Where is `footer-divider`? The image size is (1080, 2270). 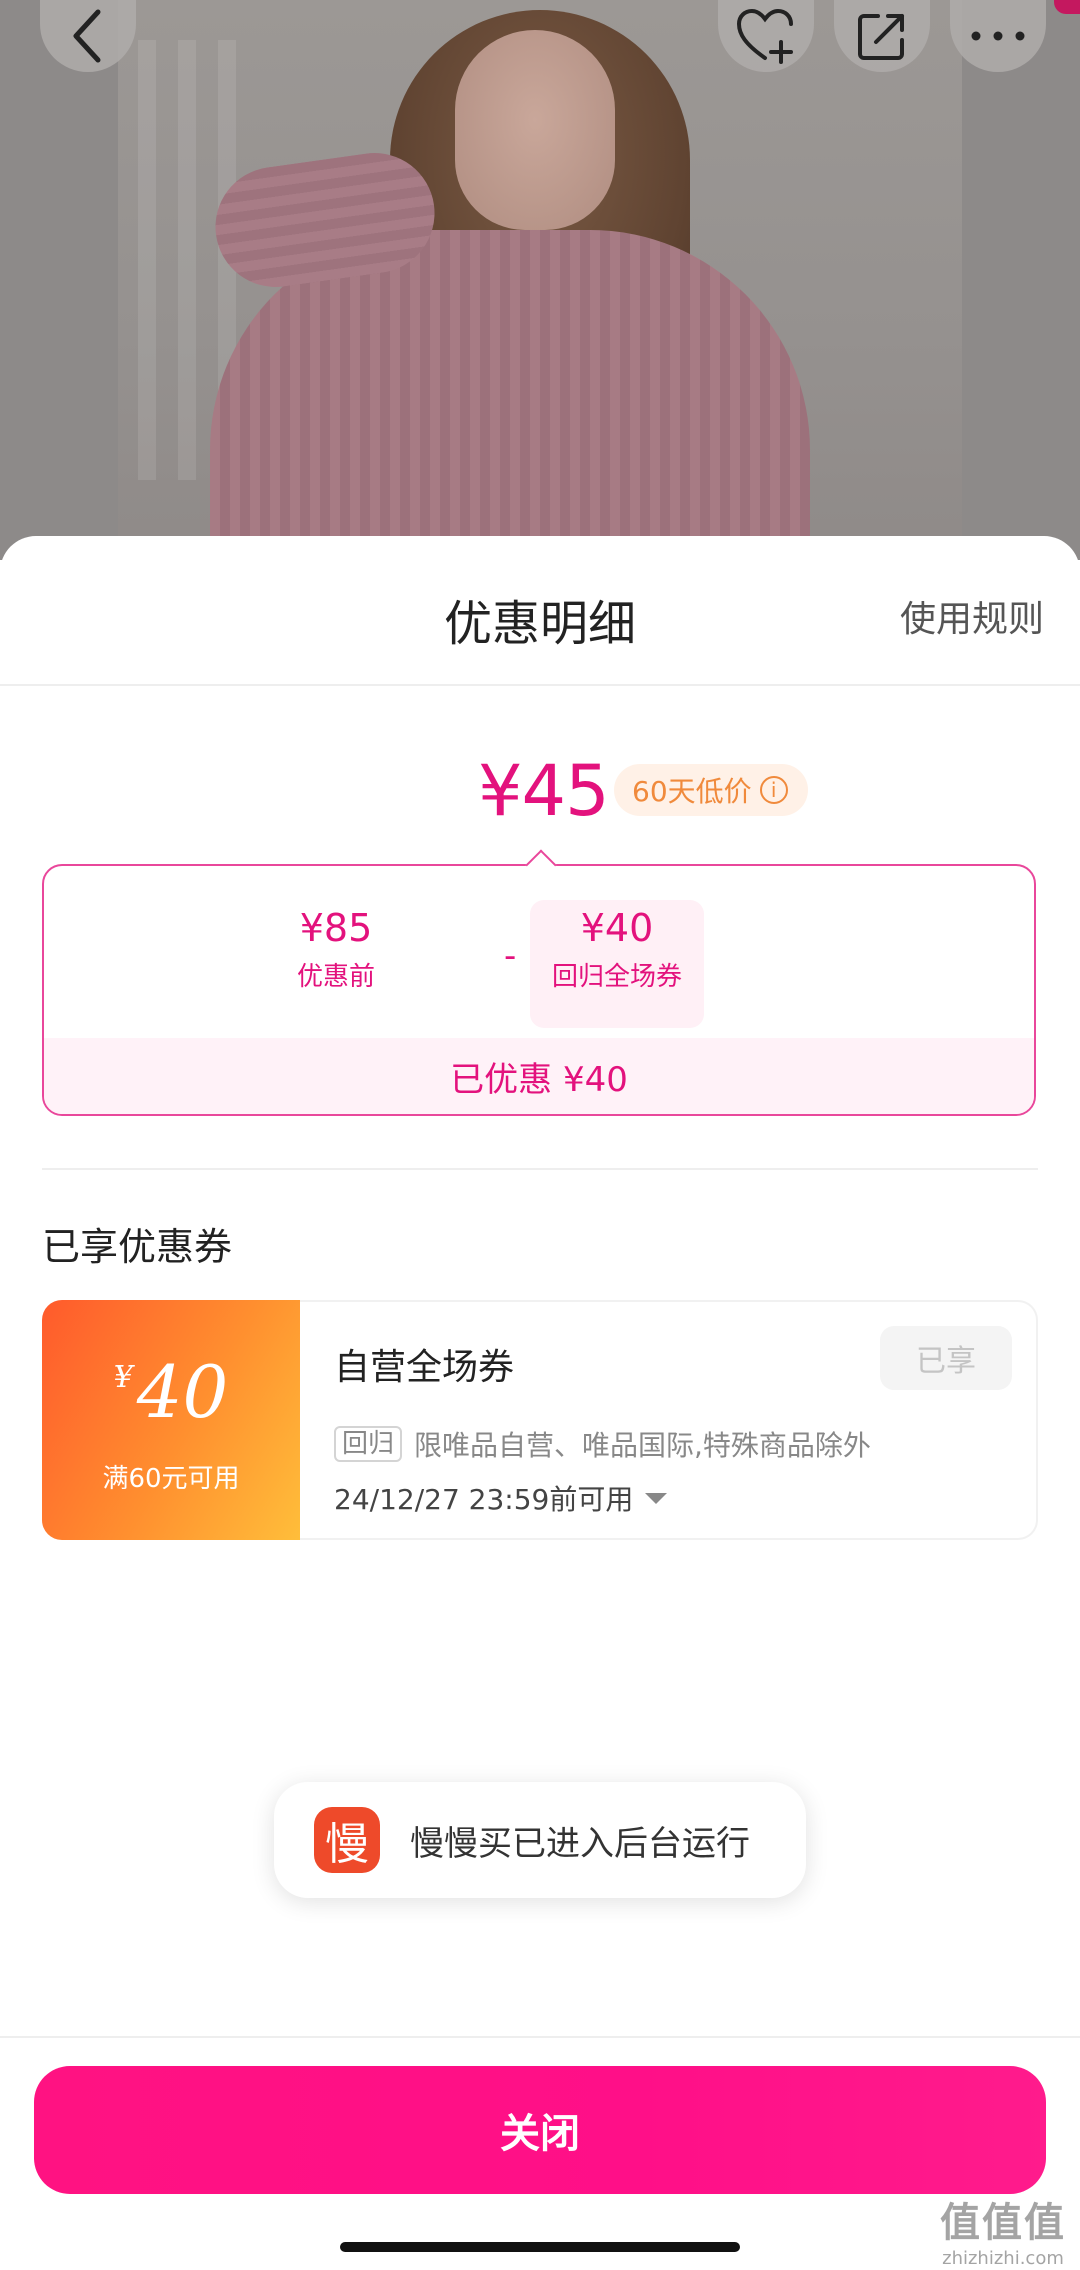
footer-divider is located at coordinates (540, 2037).